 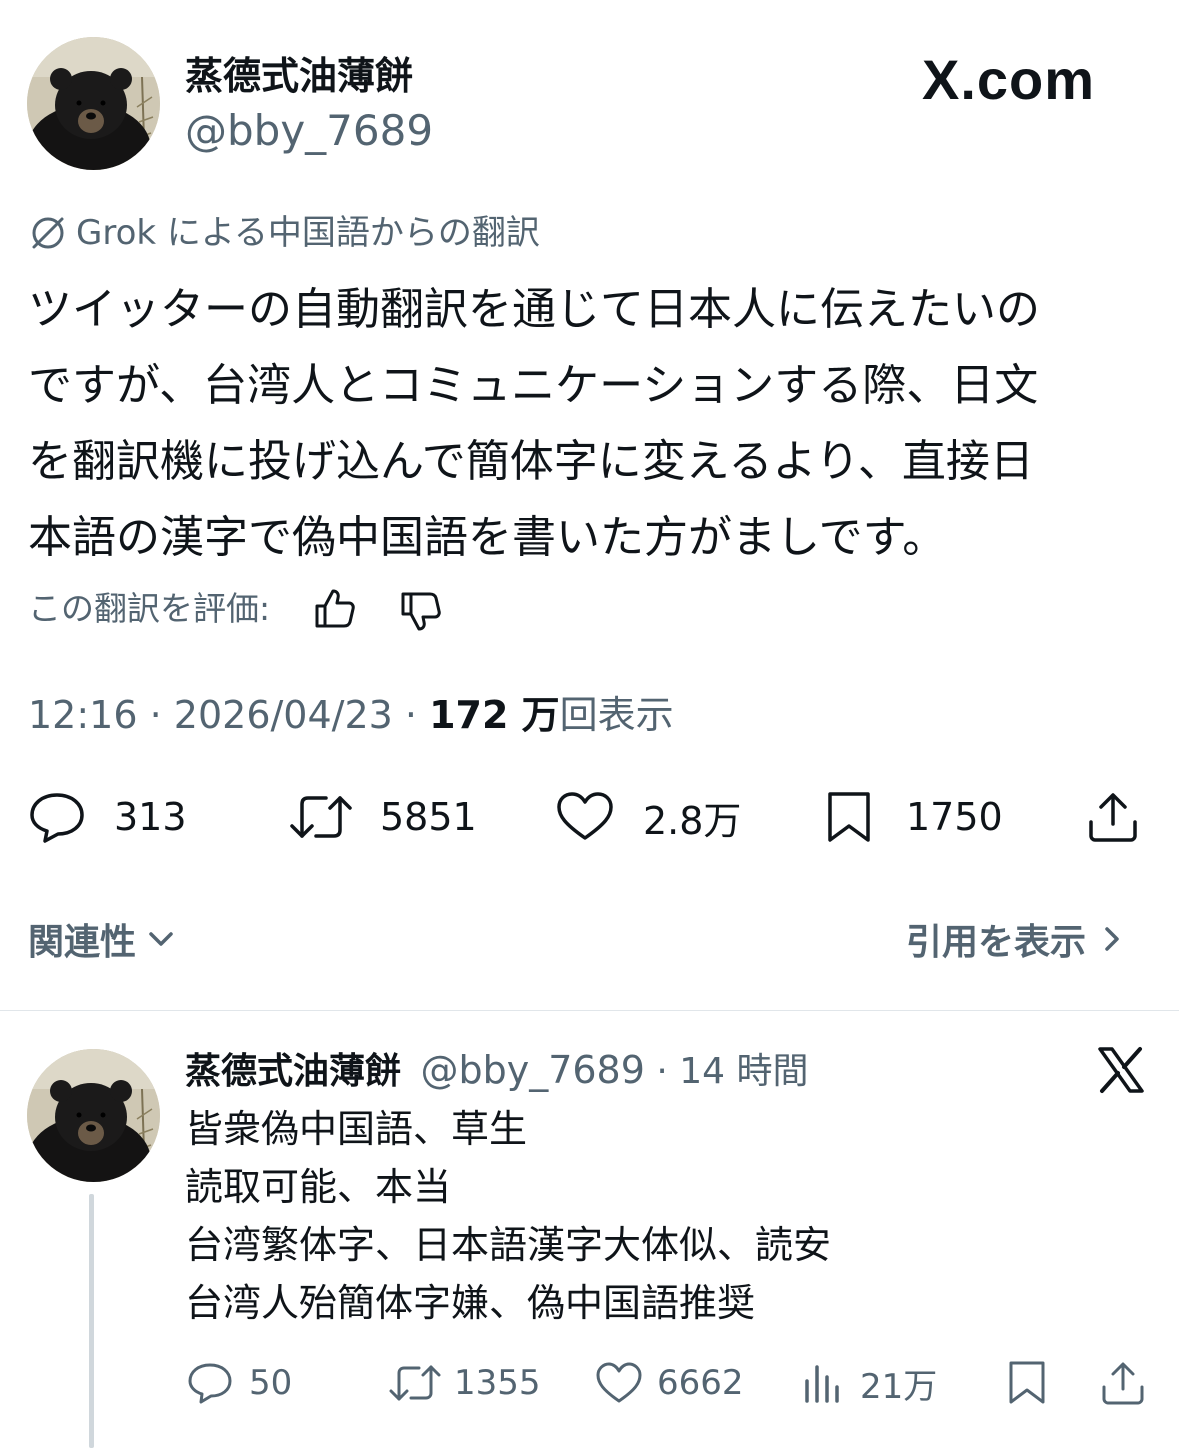 I want to click on thumbs-up-icon, so click(x=335, y=608).